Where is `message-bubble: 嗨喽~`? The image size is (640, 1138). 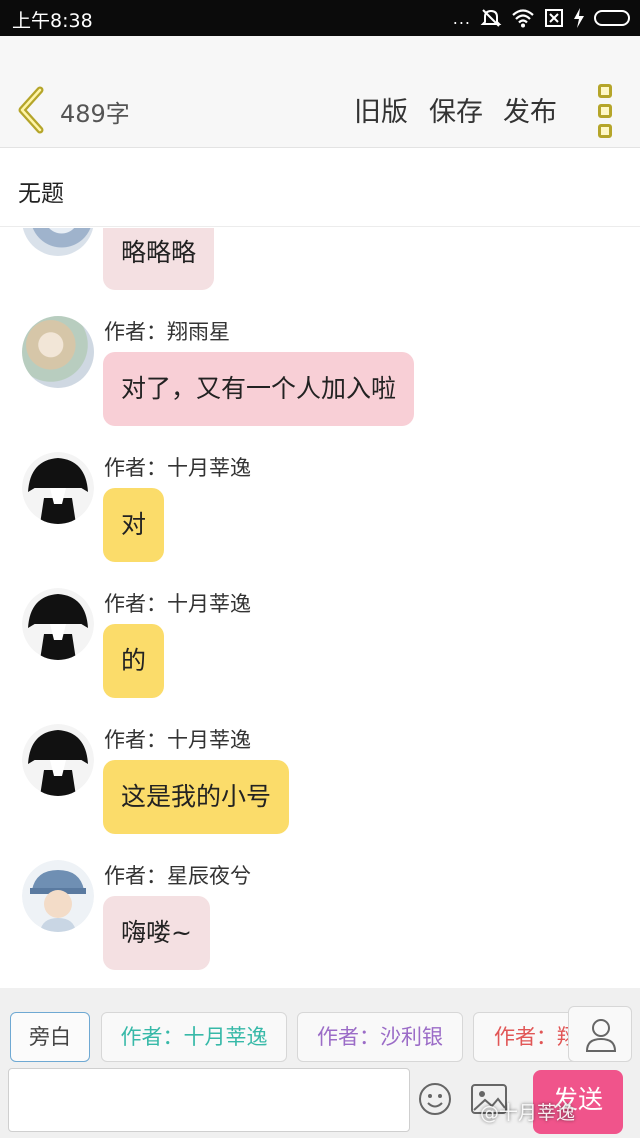
message-bubble: 嗨喽~ is located at coordinates (156, 933).